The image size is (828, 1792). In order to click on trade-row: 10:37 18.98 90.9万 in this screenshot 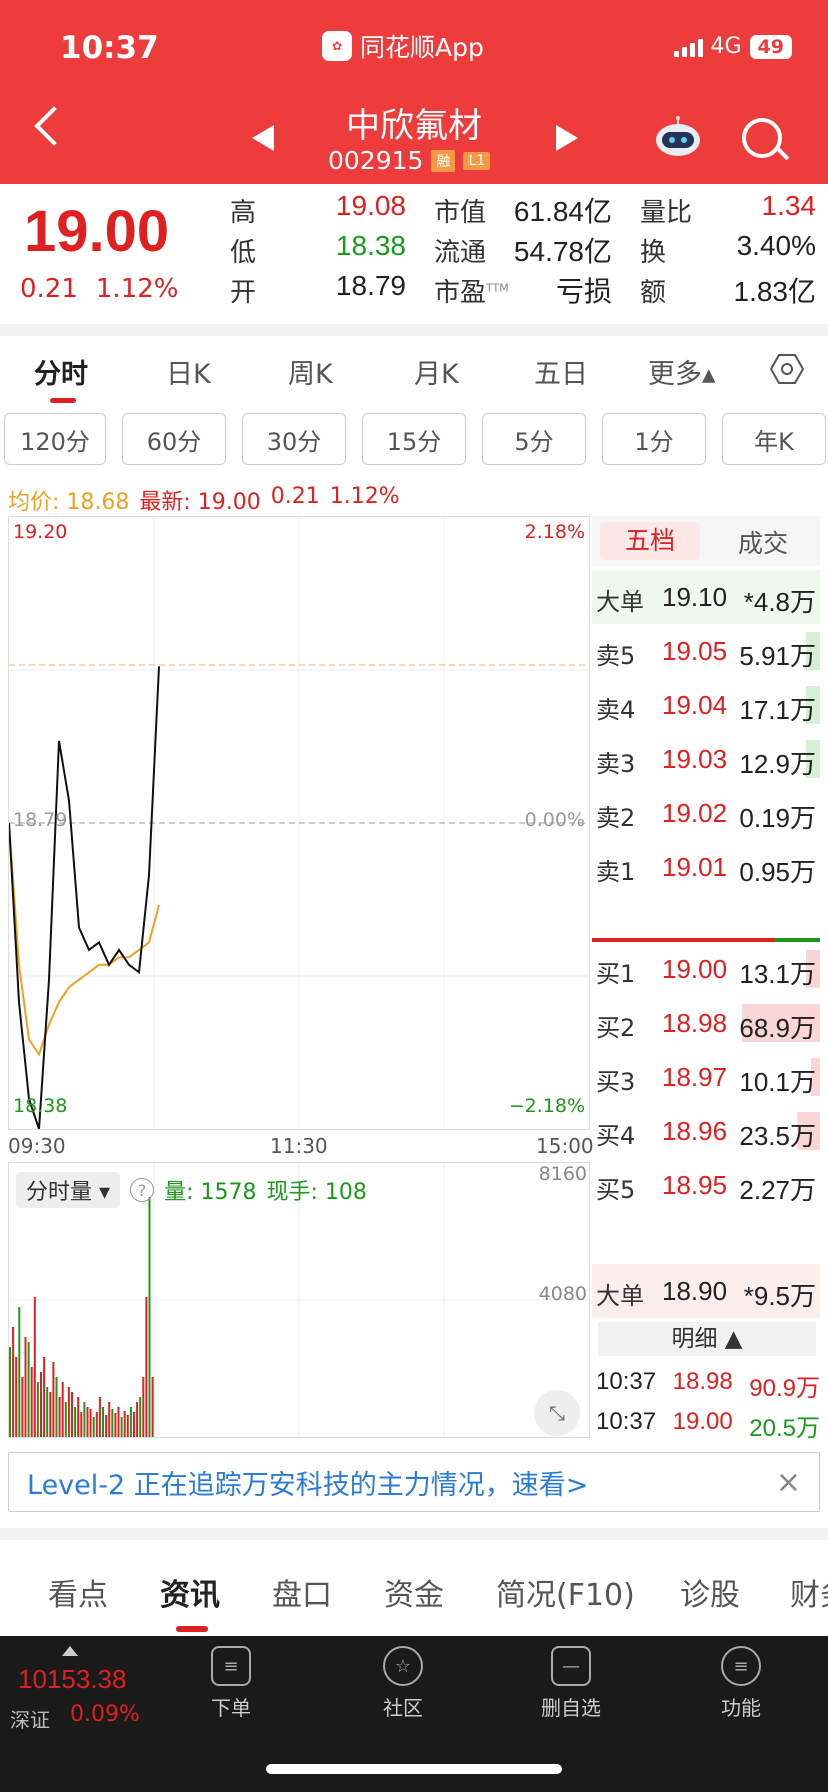, I will do `click(708, 1385)`.